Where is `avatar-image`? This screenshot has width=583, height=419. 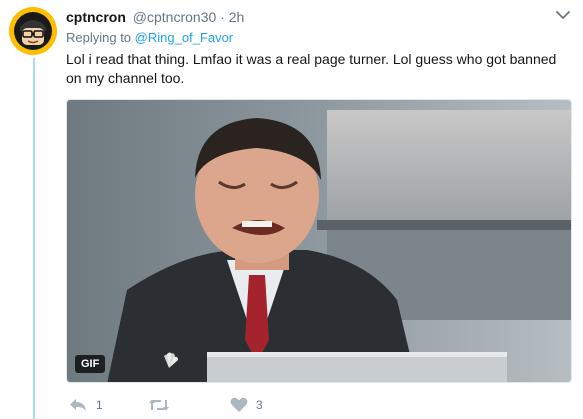 avatar-image is located at coordinates (33, 31).